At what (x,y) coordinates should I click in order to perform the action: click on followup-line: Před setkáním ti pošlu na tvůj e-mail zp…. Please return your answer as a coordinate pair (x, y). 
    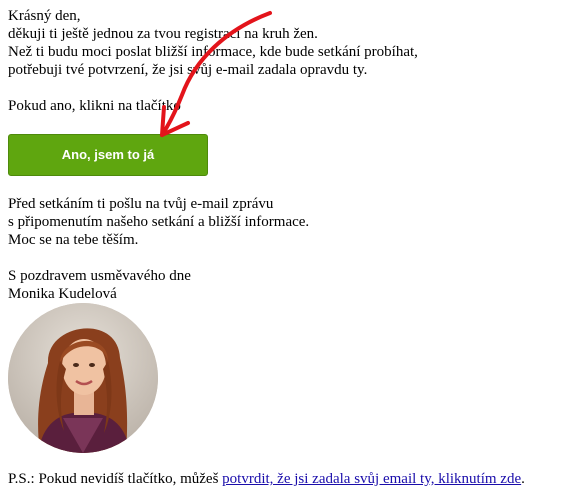
    Looking at the image, I should click on (141, 204).